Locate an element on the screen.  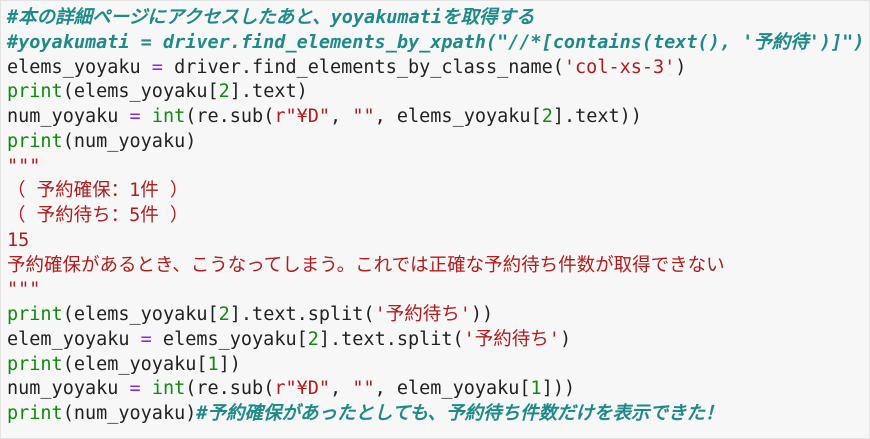
code-line: print(elem_yoyaku[1]) is located at coordinates (438, 365).